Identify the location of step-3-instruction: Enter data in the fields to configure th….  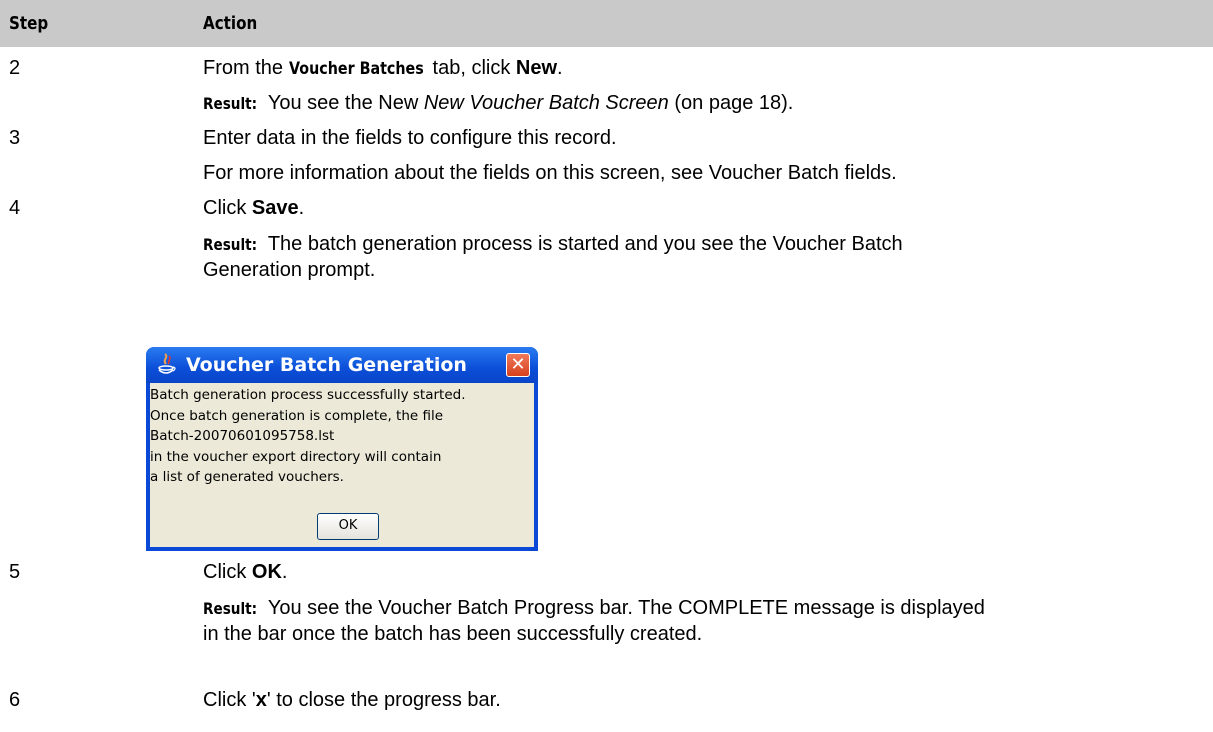
(410, 138).